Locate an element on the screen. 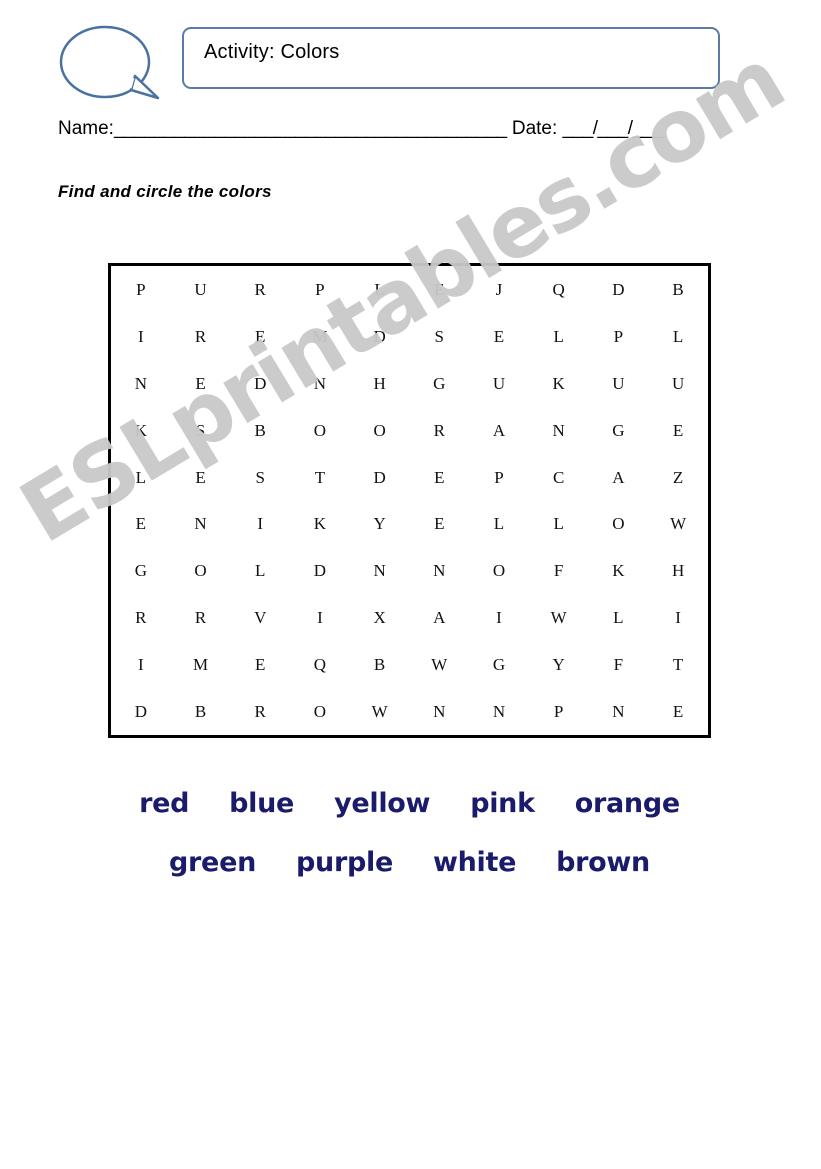  word-list-item: white is located at coordinates (474, 862).